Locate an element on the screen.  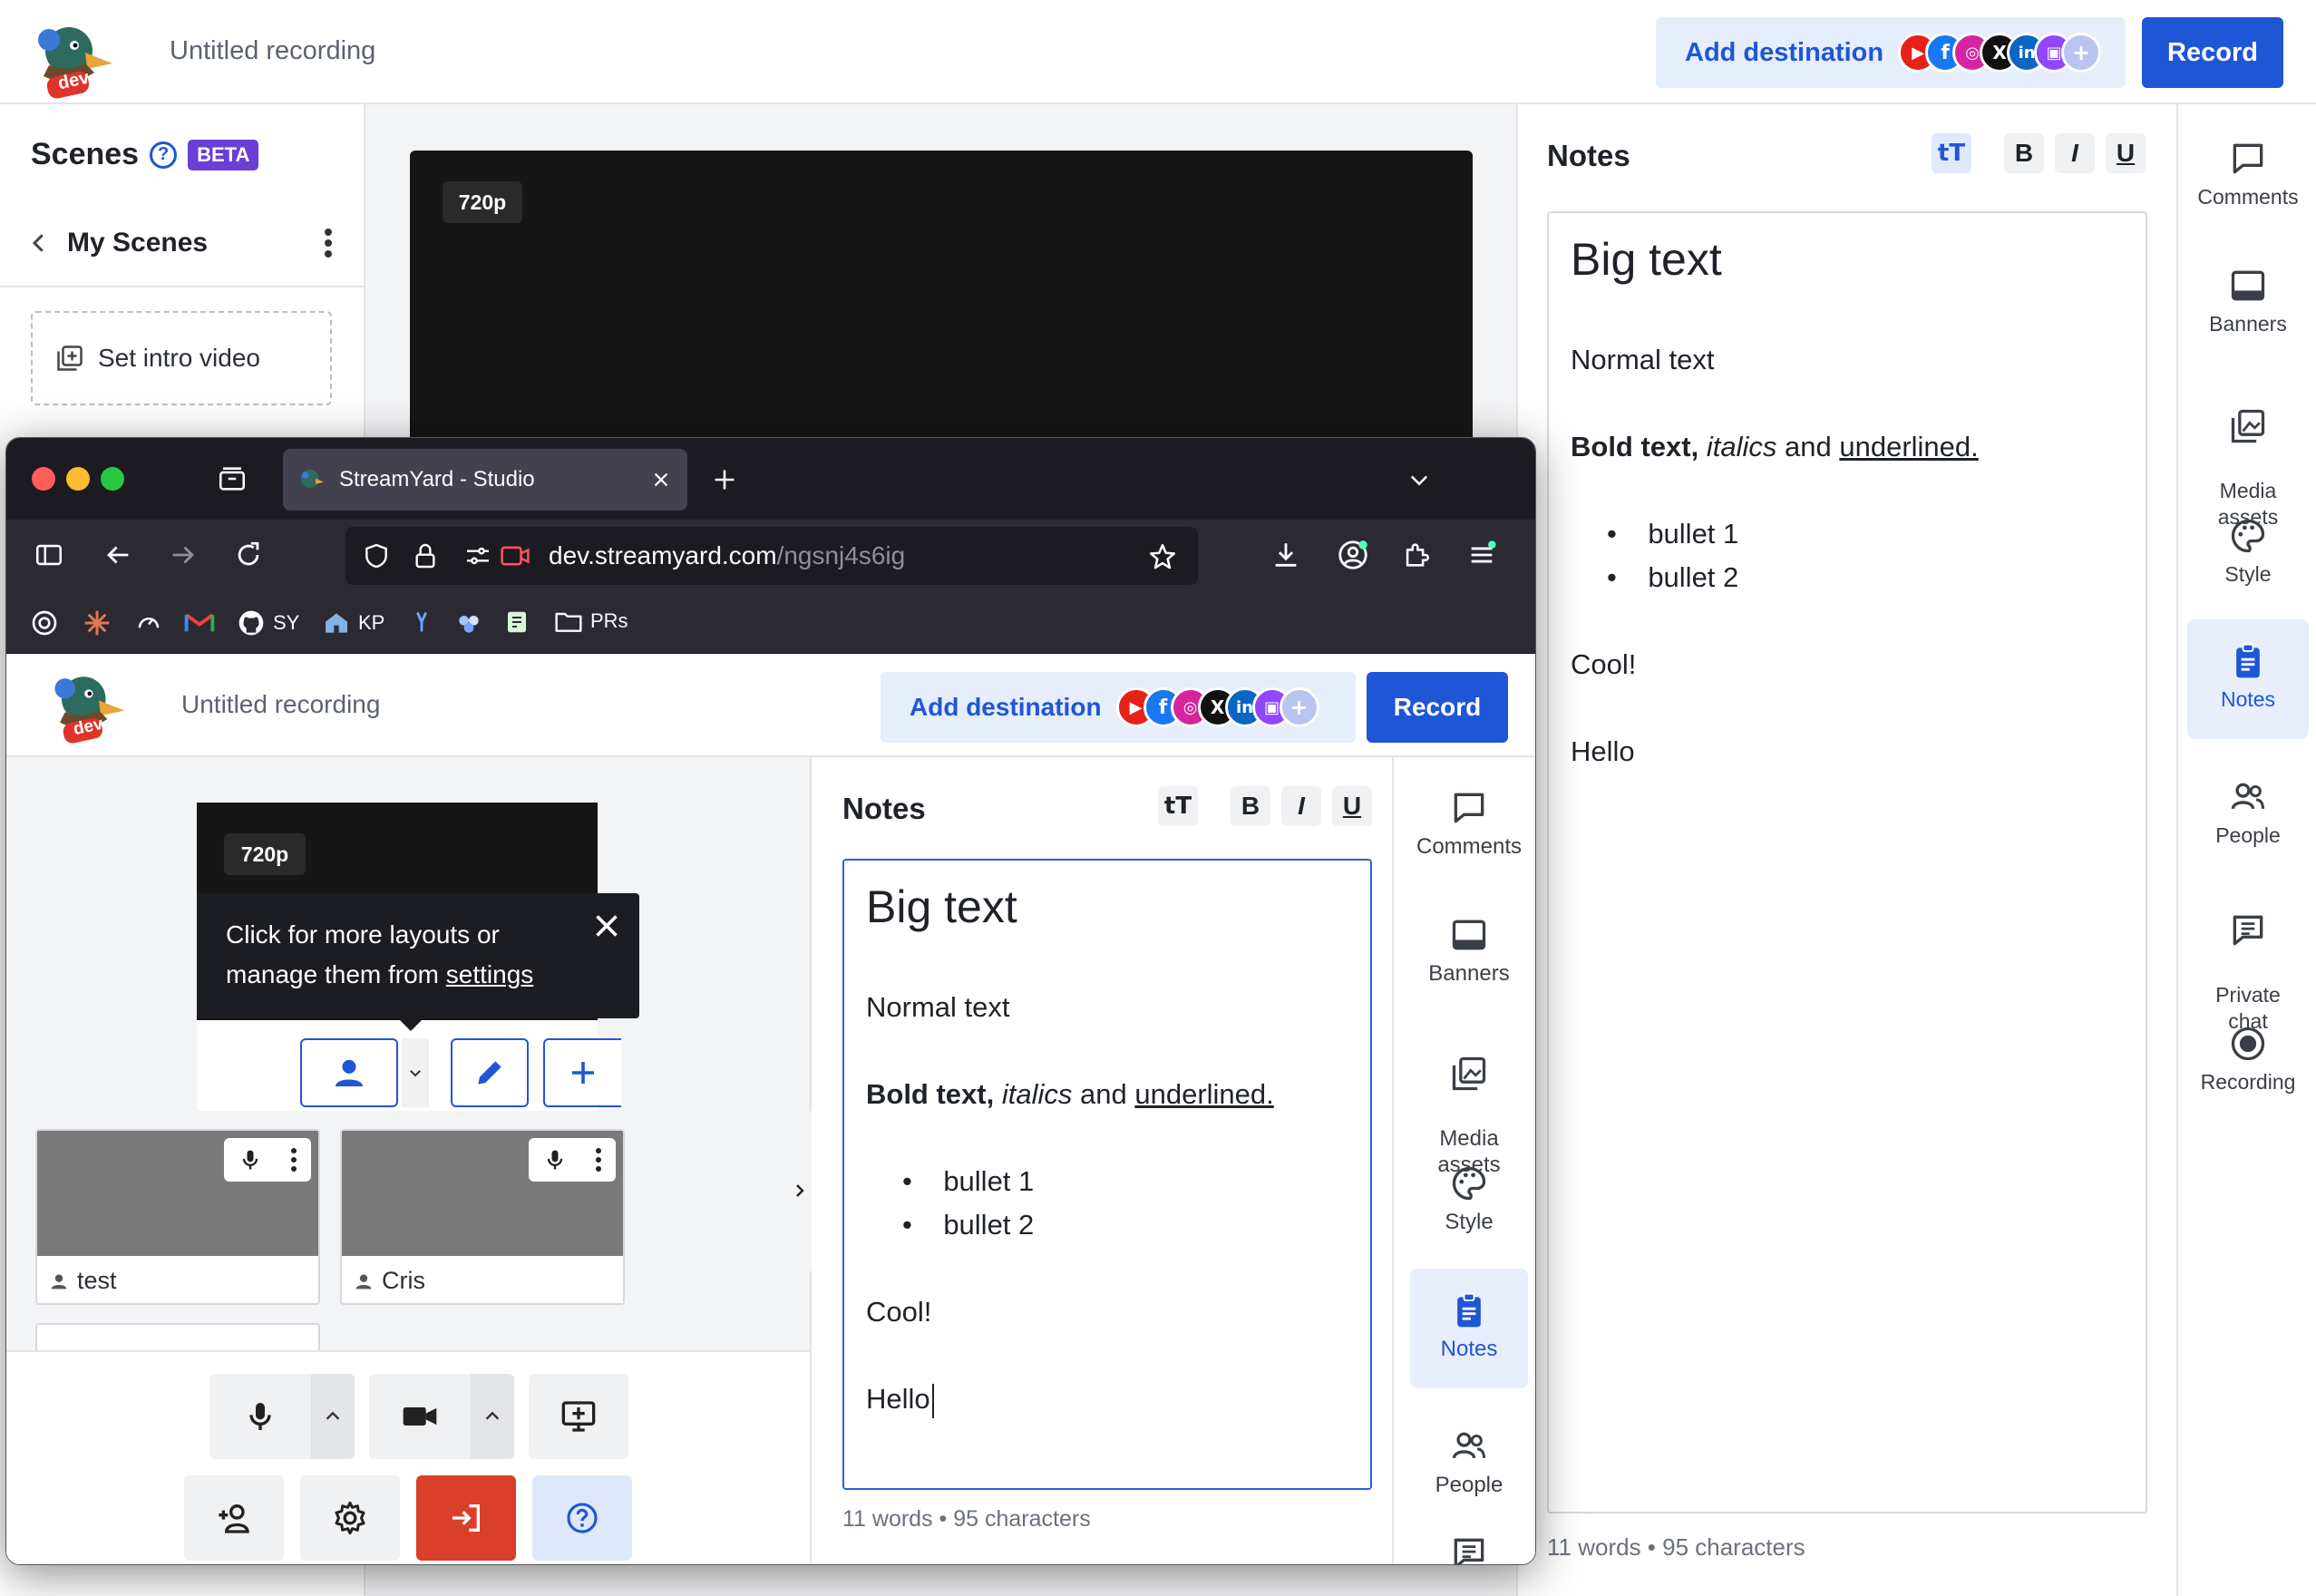
participant-tile: Cris is located at coordinates (483, 1217).